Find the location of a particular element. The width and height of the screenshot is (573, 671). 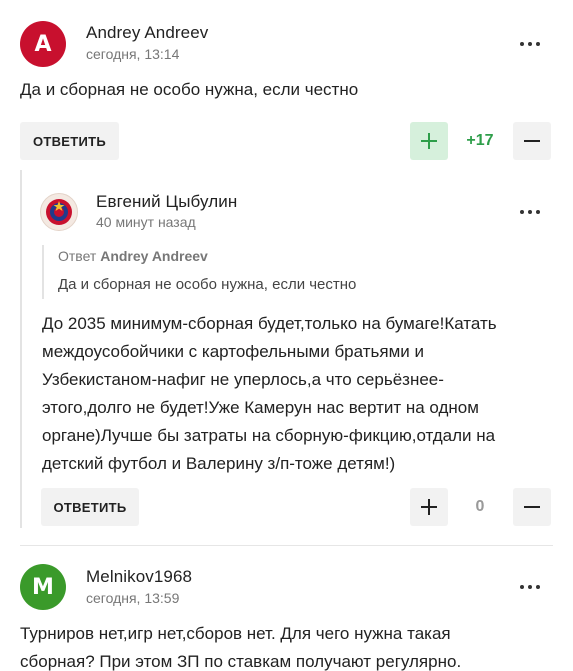

cska-logo-icon is located at coordinates (59, 212).